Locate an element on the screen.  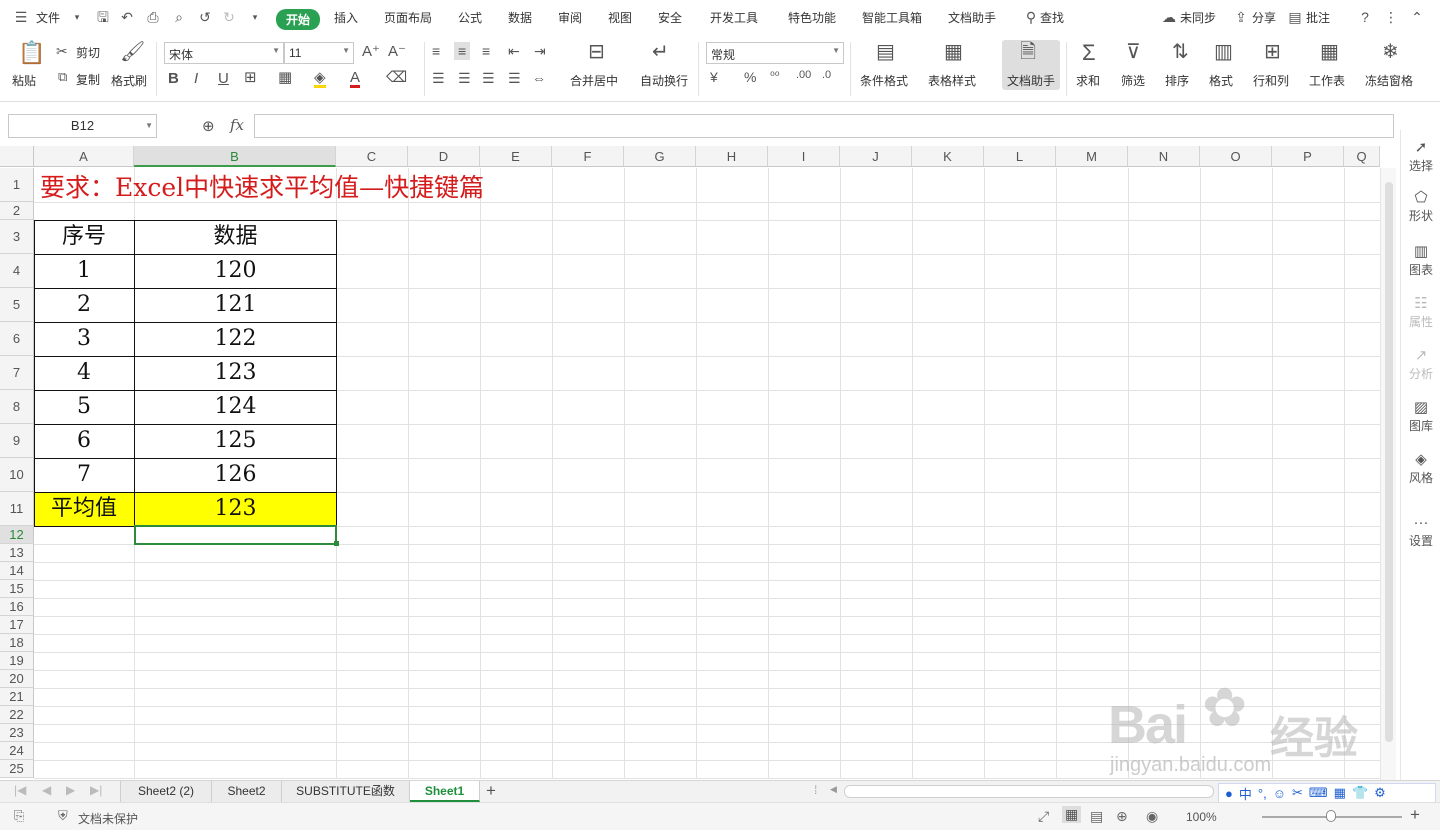
merge-center-button: 合并居中 is located at coordinates (594, 80).